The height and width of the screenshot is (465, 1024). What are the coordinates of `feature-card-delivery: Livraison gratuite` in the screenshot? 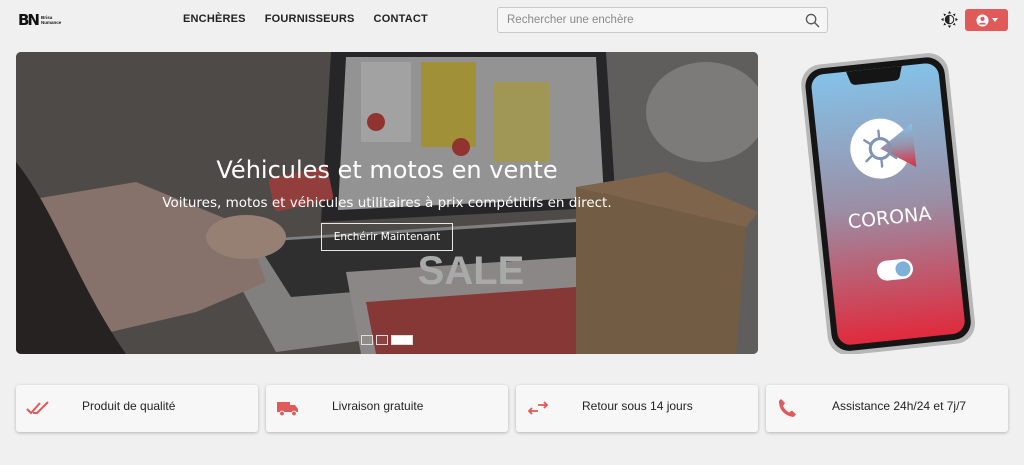 It's located at (387, 408).